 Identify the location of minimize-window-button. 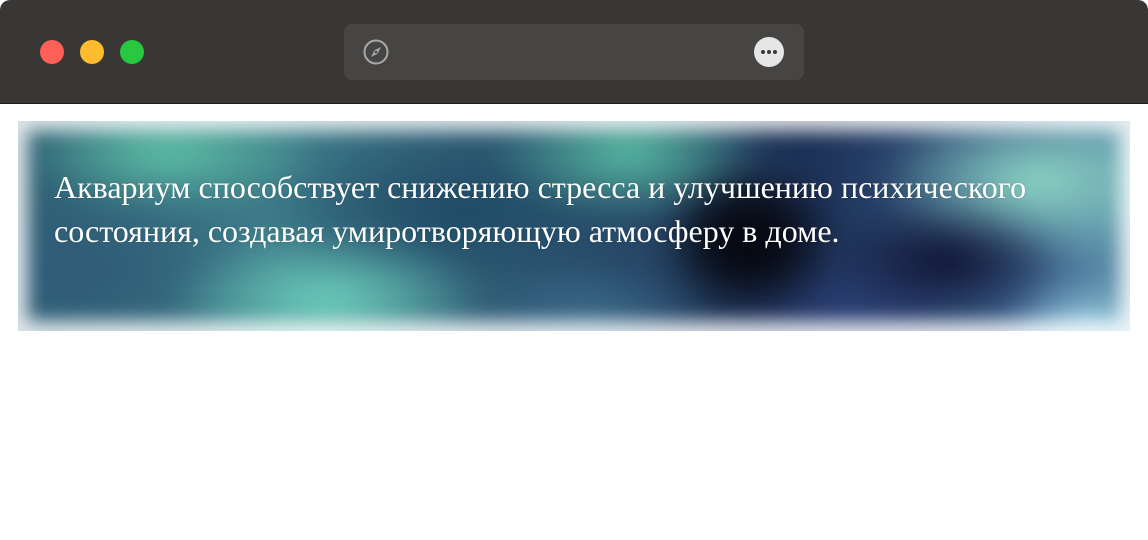
(92, 52).